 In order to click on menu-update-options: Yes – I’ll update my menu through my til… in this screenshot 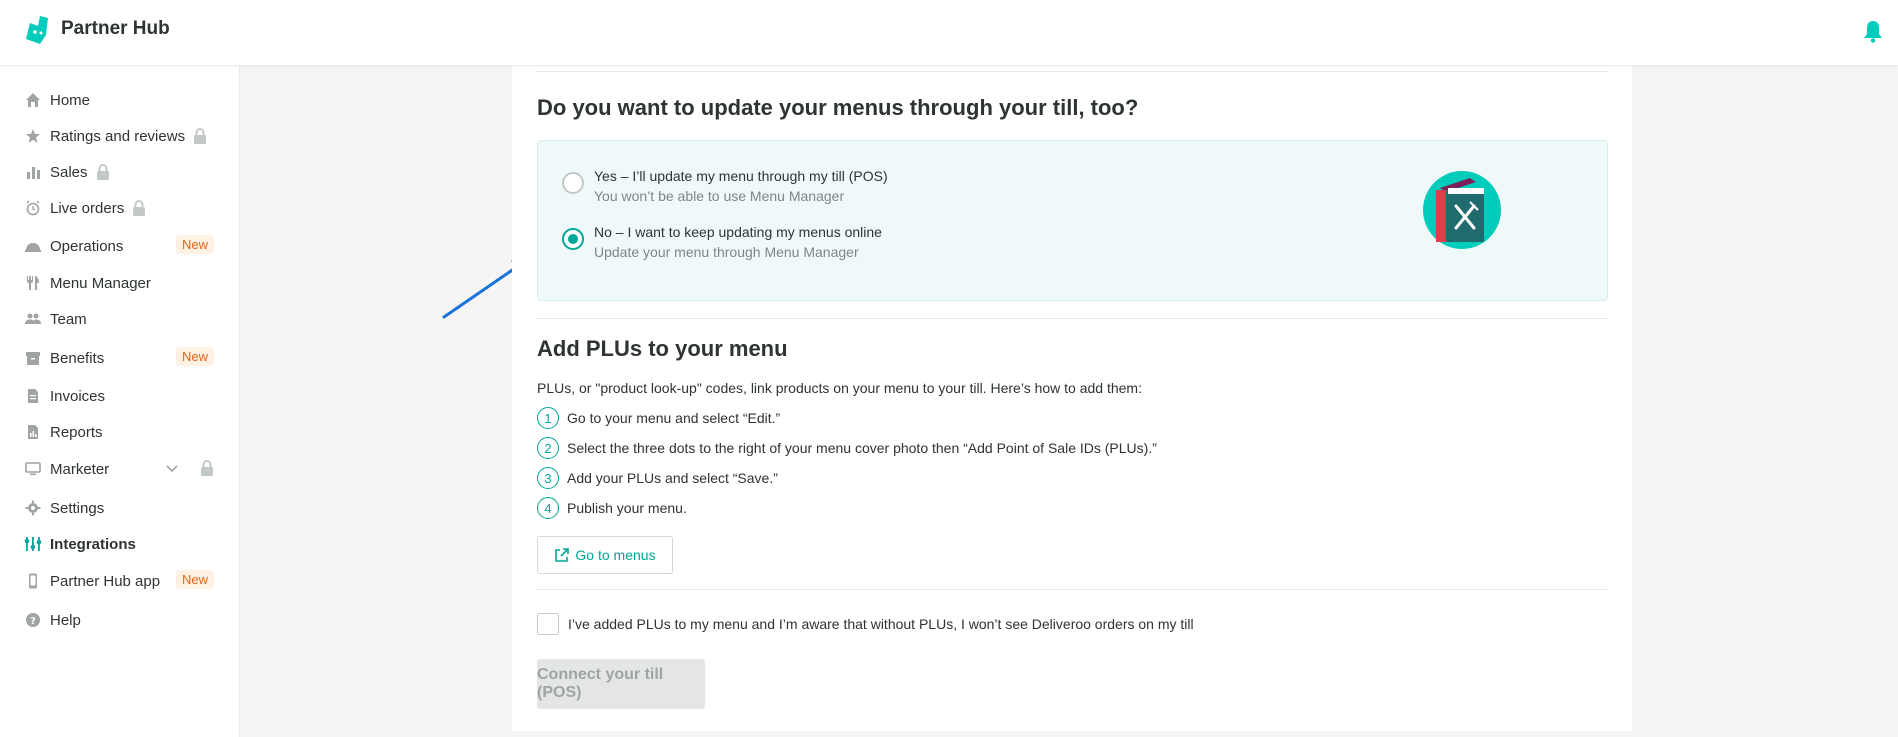, I will do `click(1072, 220)`.